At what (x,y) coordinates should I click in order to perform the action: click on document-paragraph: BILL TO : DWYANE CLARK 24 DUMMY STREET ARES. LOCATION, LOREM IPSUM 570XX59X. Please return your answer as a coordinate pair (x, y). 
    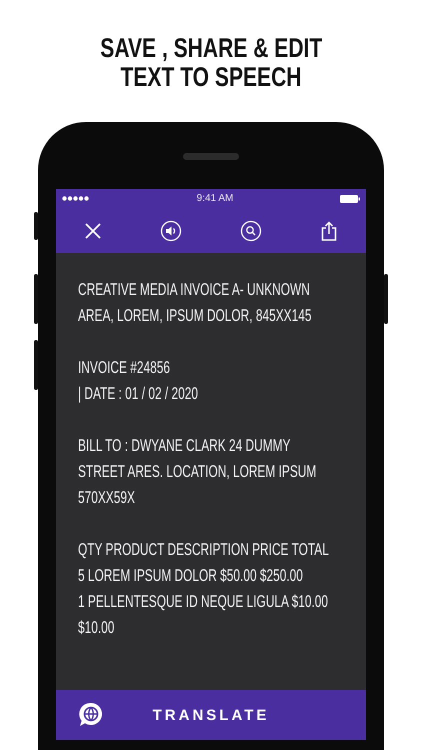
    Looking at the image, I should click on (197, 472).